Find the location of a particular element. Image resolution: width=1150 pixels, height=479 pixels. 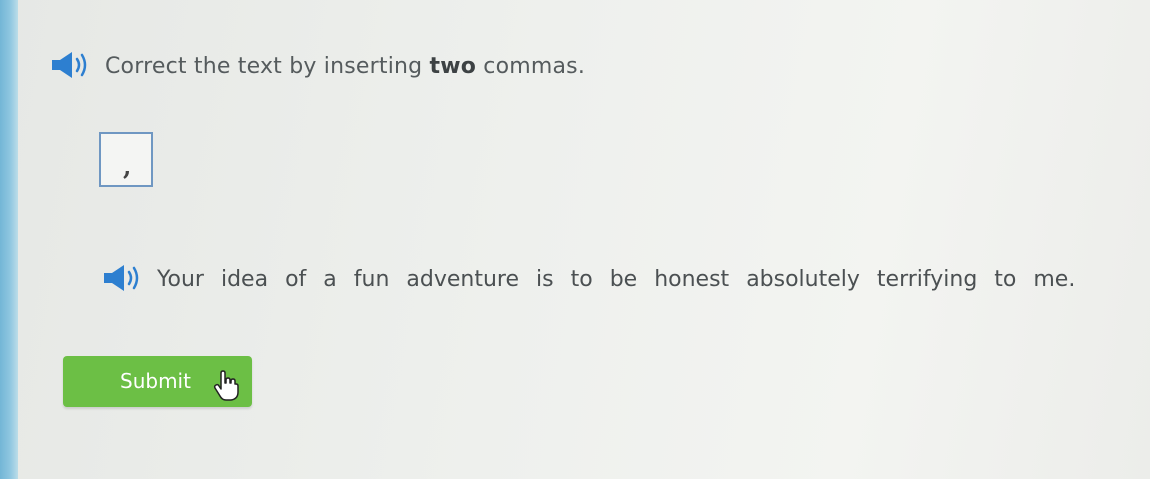

sentence-word: Your is located at coordinates (180, 279).